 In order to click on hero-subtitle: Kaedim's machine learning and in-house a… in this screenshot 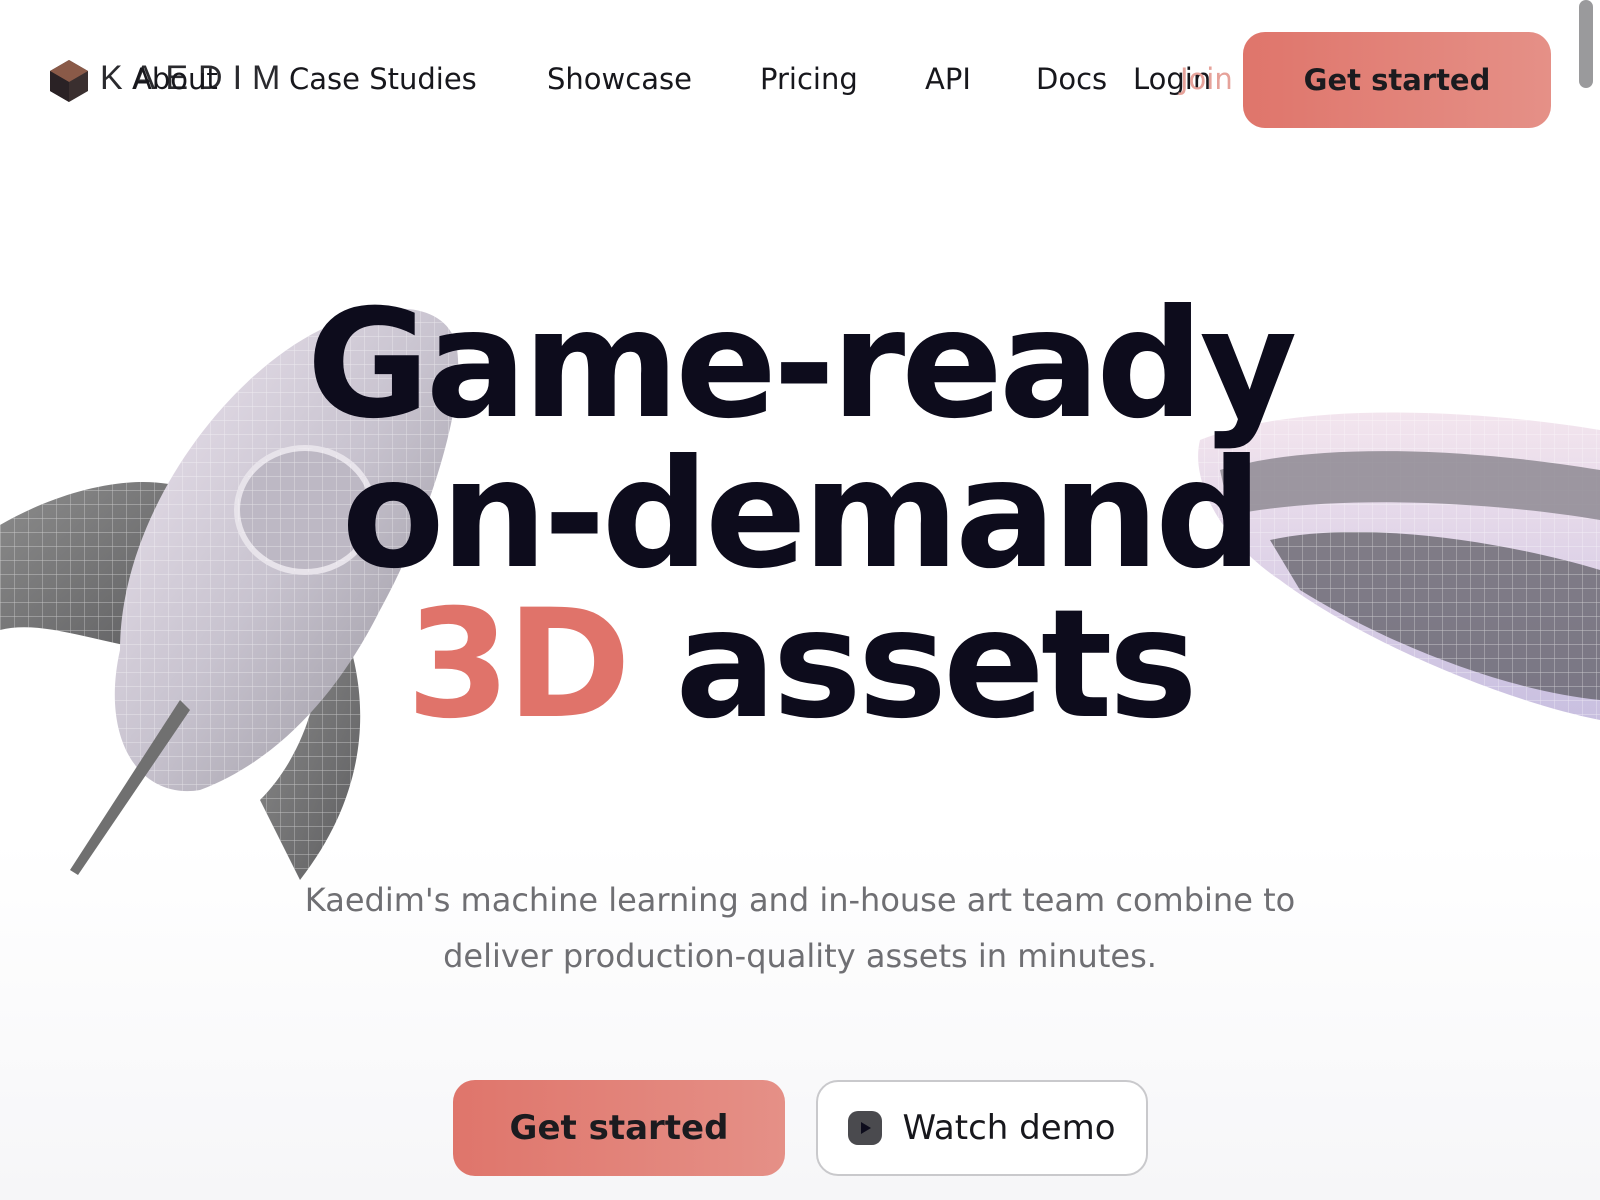, I will do `click(800, 928)`.